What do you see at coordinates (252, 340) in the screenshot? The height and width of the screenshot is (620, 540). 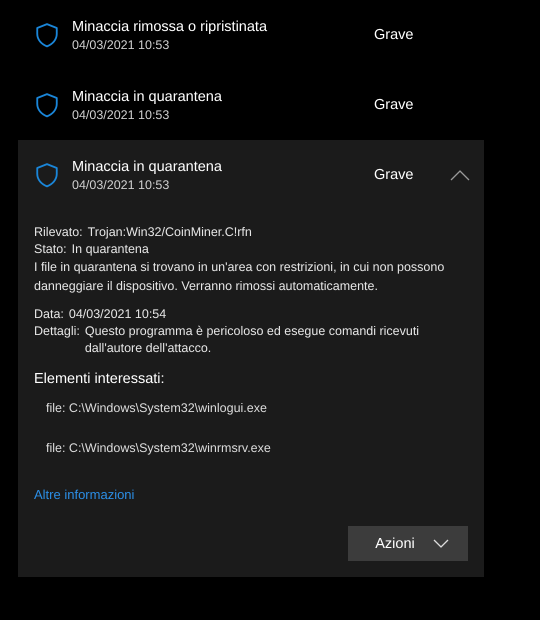 I see `field-value: Questo programma è pericoloso ed esegue comandi ricevuti dall'autore dell'attacco.` at bounding box center [252, 340].